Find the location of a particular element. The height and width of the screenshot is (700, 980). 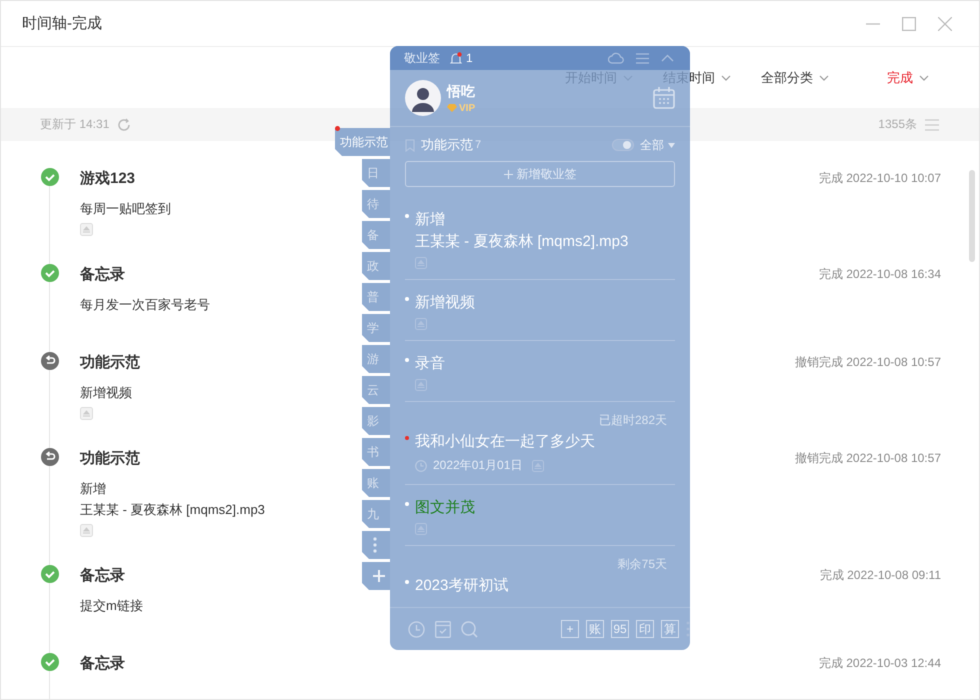

category-tab: 普 is located at coordinates (376, 297).